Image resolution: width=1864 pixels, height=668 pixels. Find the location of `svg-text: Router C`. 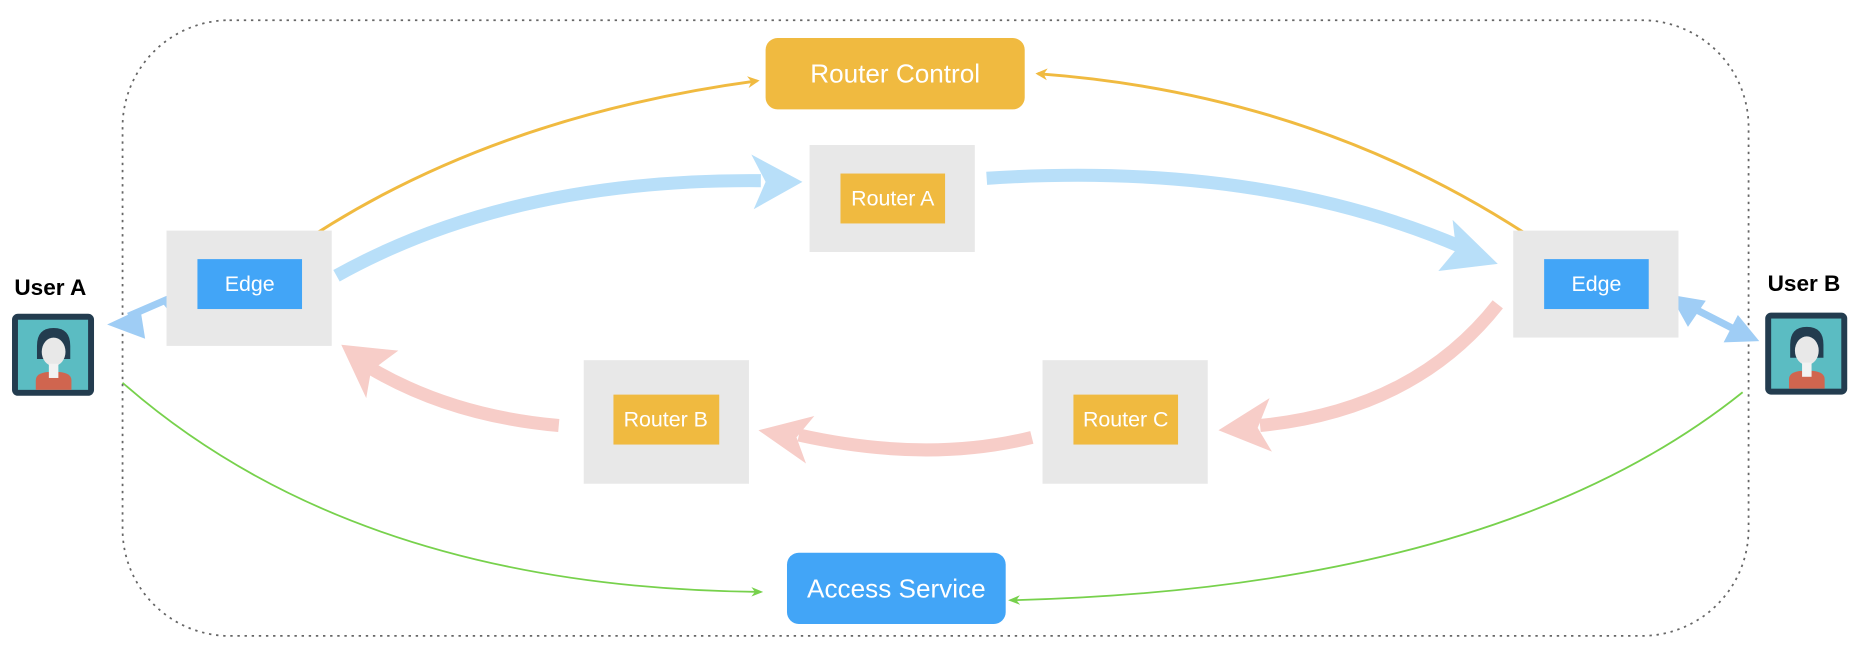

svg-text: Router C is located at coordinates (1126, 420).